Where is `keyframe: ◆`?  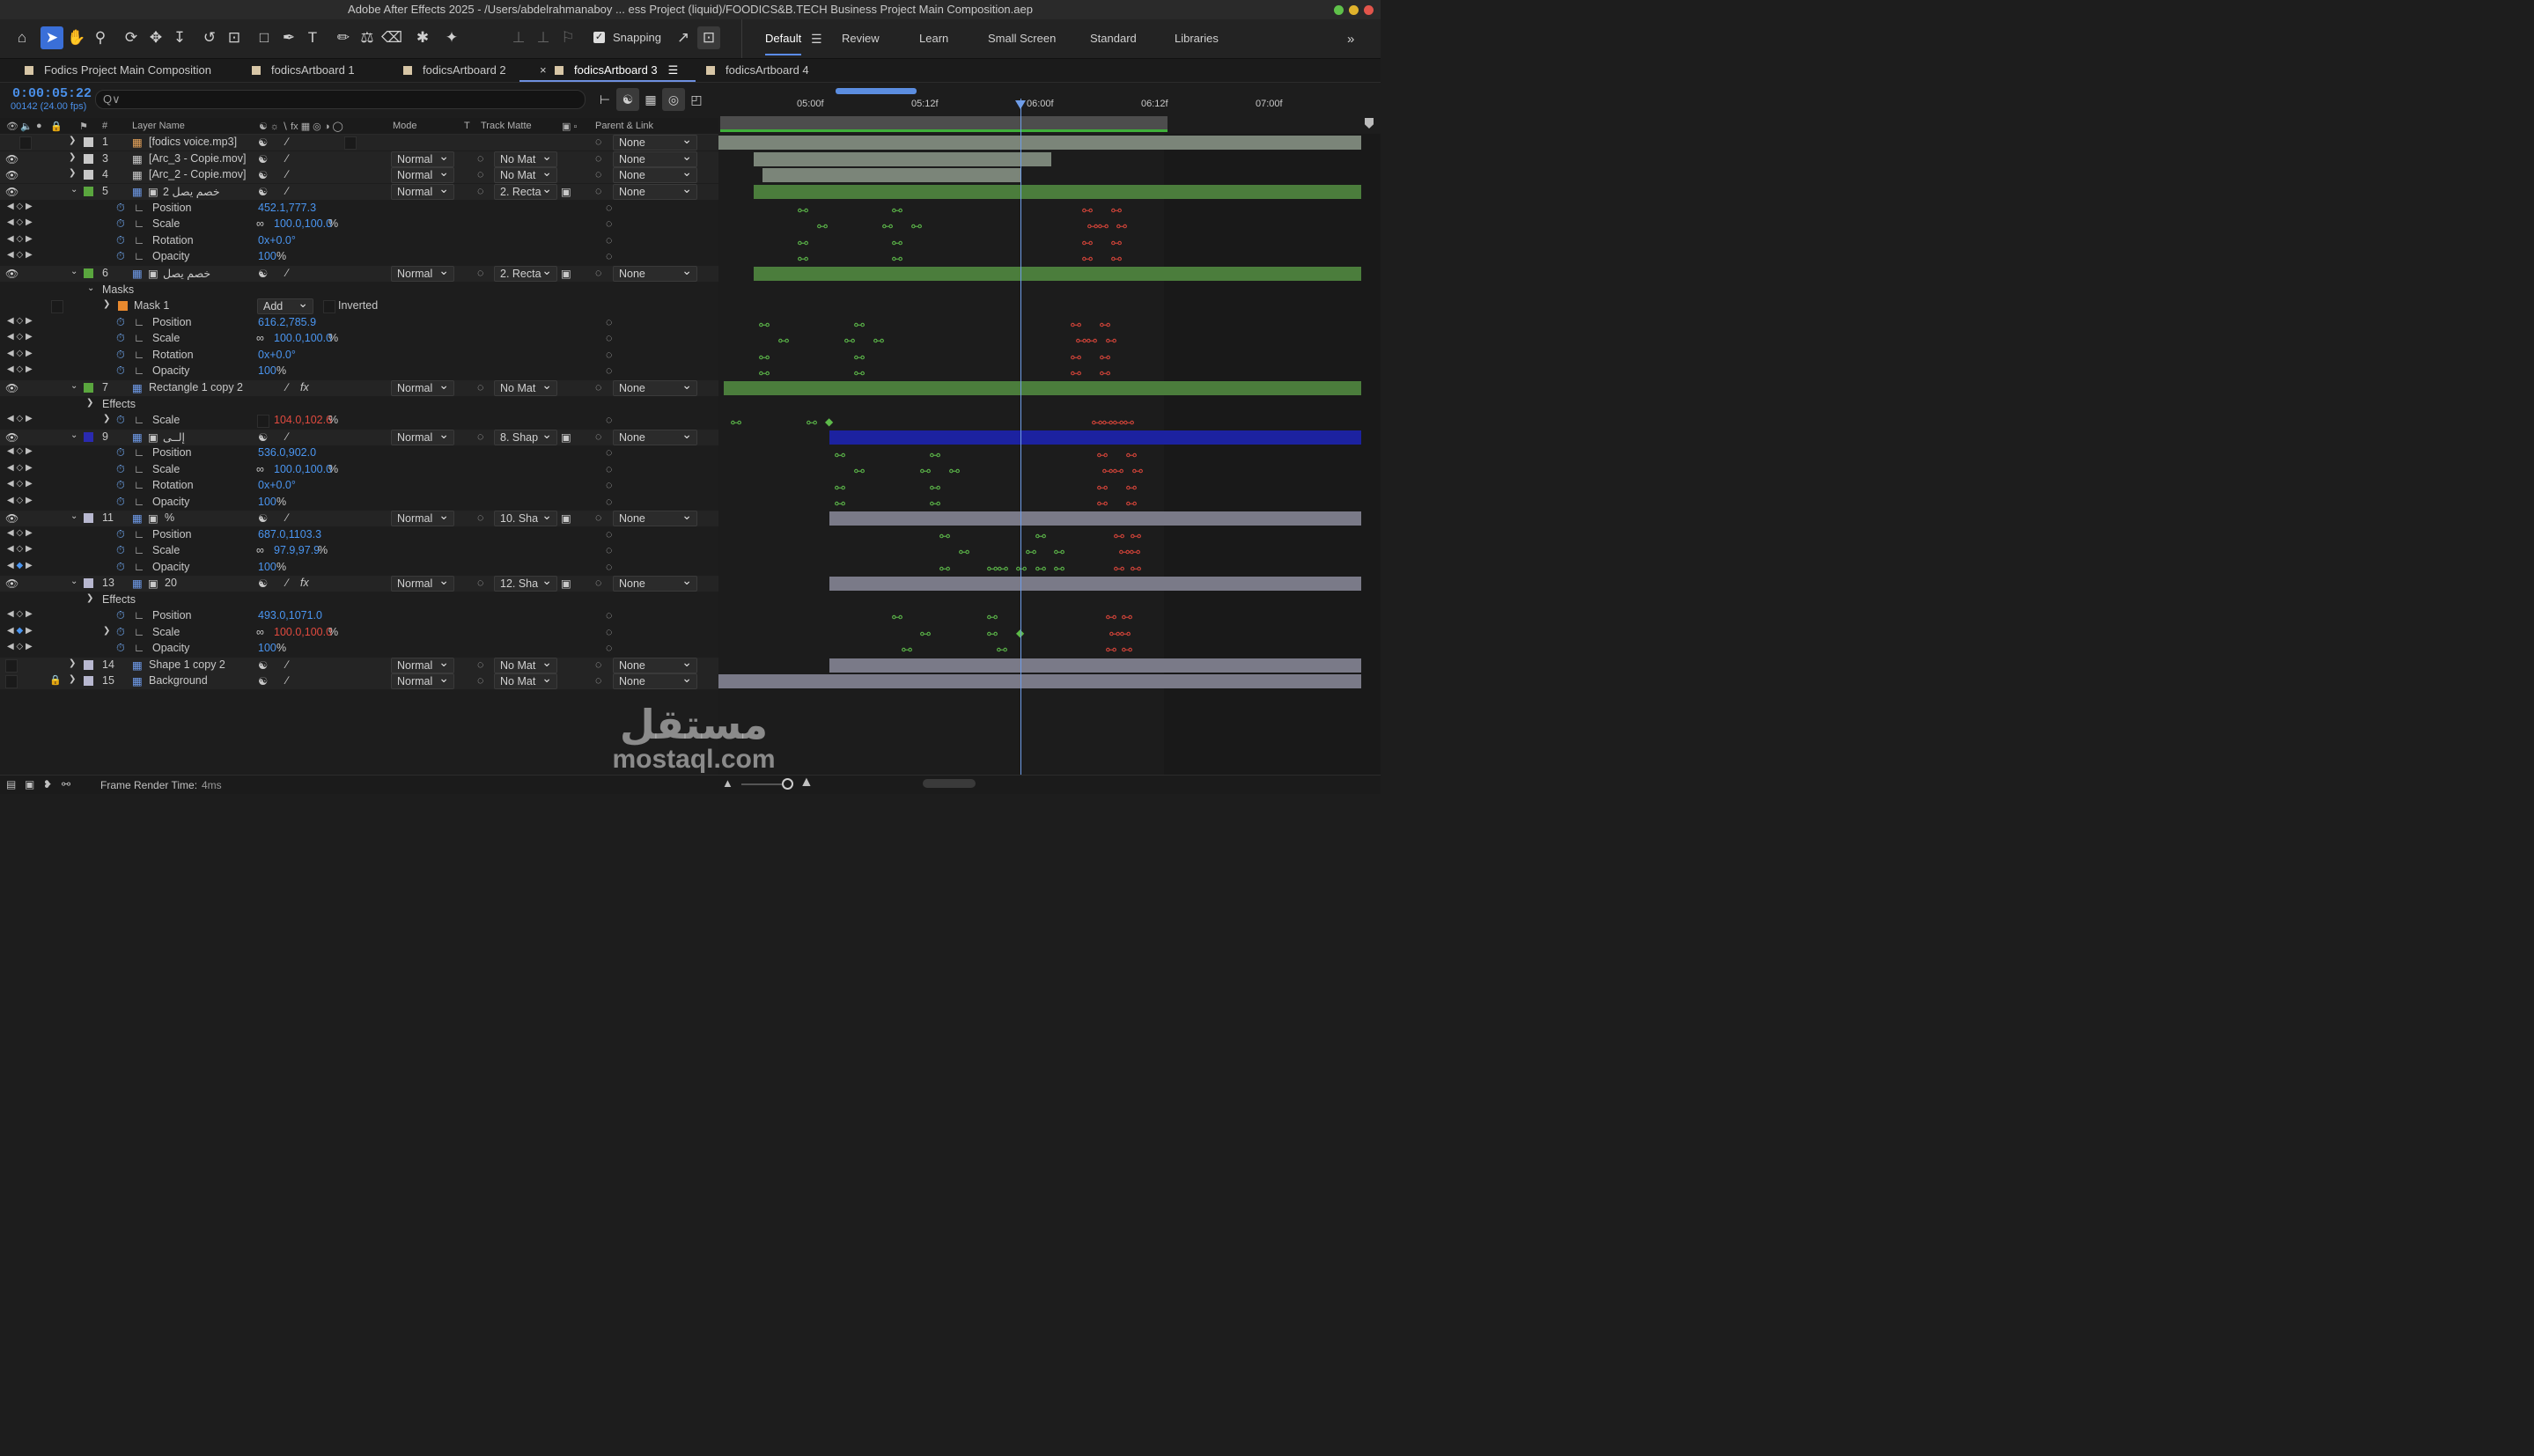 keyframe: ◆ is located at coordinates (829, 421).